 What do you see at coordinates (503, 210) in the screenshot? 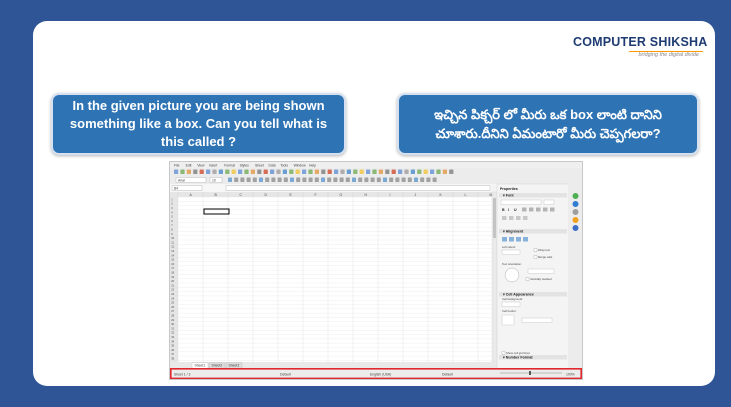
I see `sidebar-style-B: B` at bounding box center [503, 210].